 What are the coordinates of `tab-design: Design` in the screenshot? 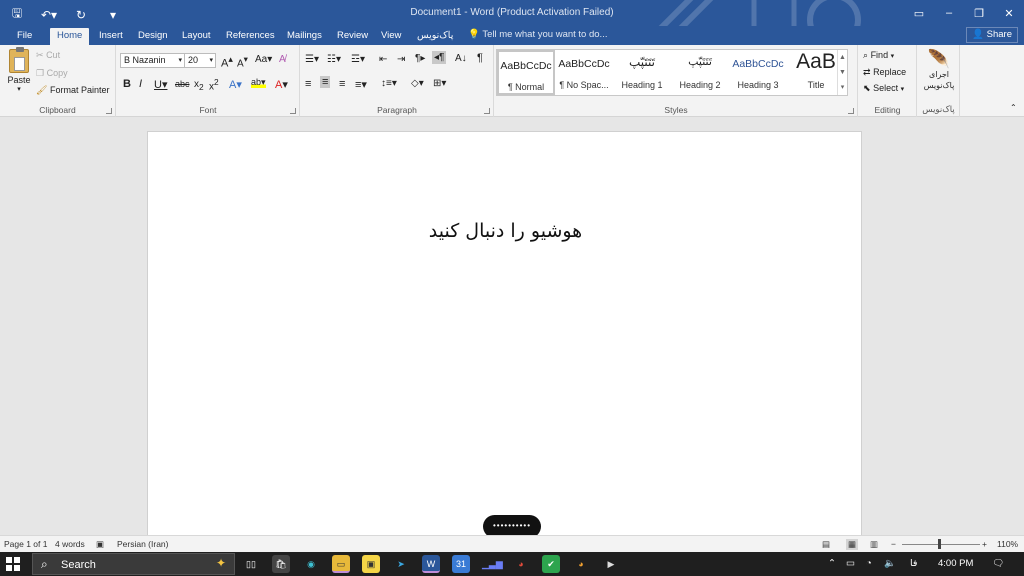 It's located at (153, 36).